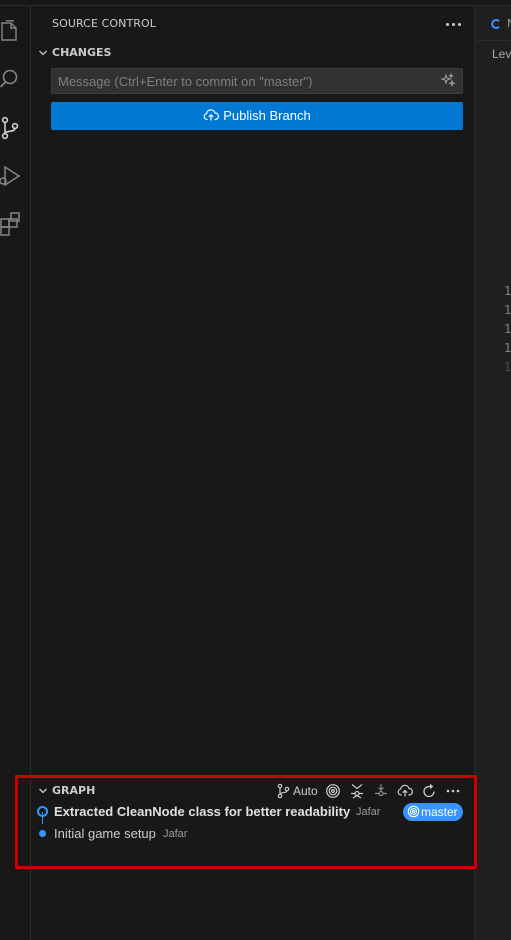  What do you see at coordinates (453, 24) in the screenshot?
I see `more-actions-icon` at bounding box center [453, 24].